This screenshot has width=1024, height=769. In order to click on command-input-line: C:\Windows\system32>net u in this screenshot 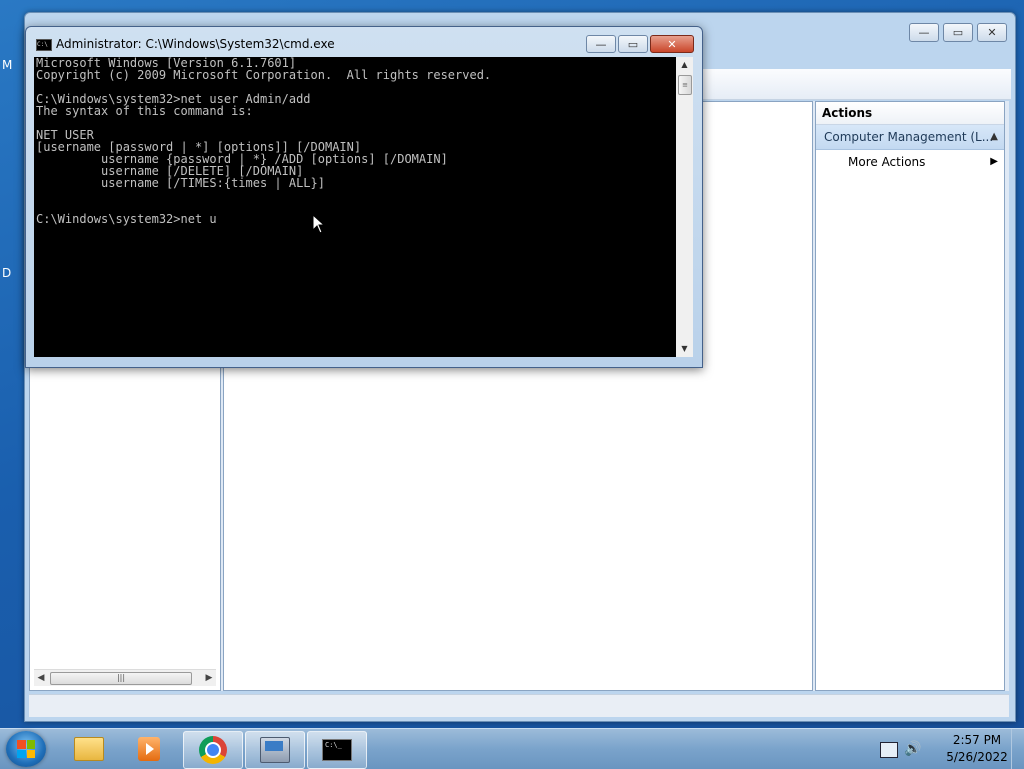, I will do `click(355, 219)`.